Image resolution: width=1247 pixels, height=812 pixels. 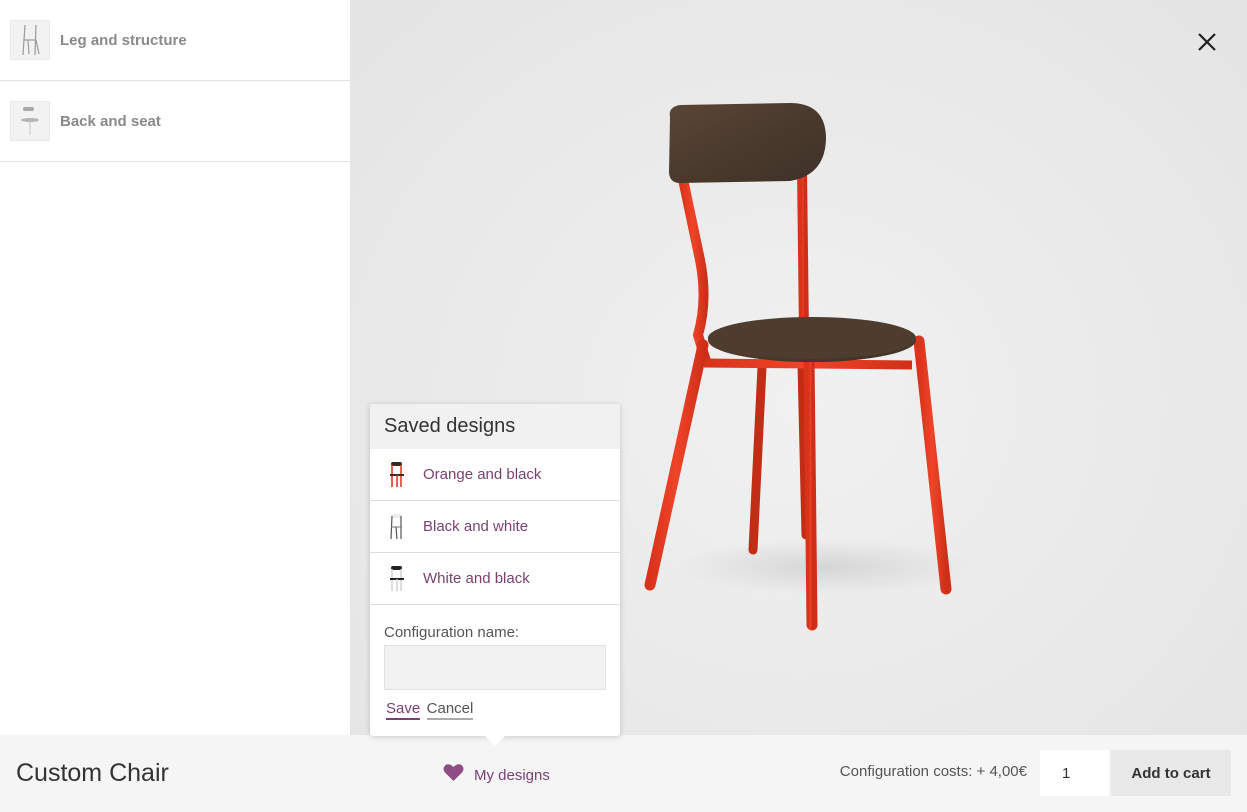 I want to click on save-design-form: Configuration name: Save Cancel, so click(x=495, y=670).